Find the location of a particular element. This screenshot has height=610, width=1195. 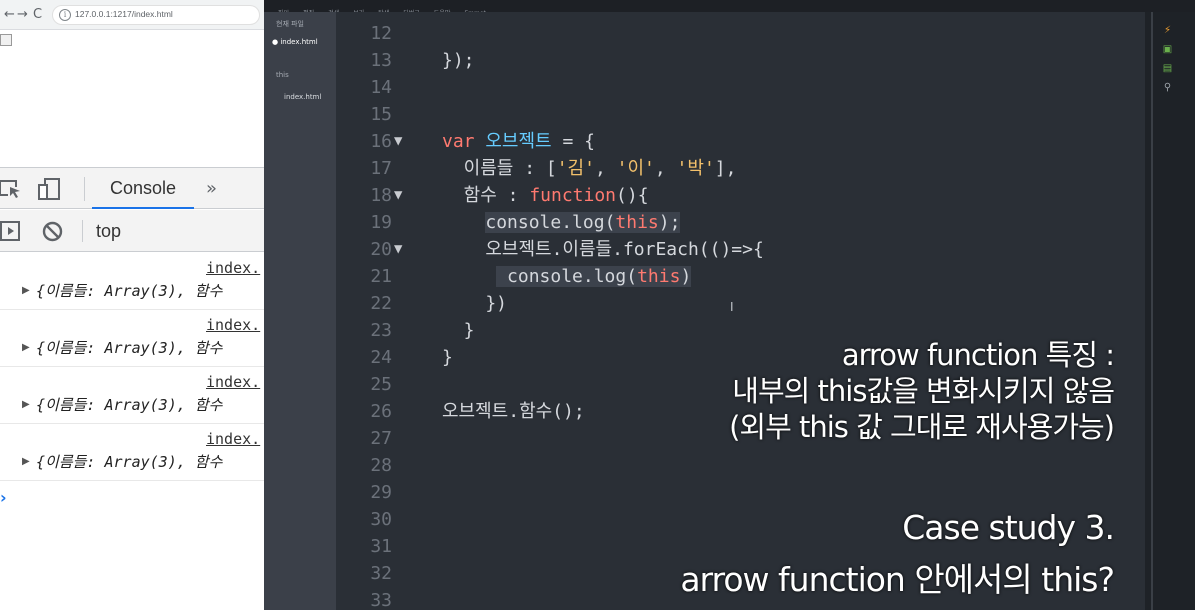

device-toolbar-icon is located at coordinates (50, 190).